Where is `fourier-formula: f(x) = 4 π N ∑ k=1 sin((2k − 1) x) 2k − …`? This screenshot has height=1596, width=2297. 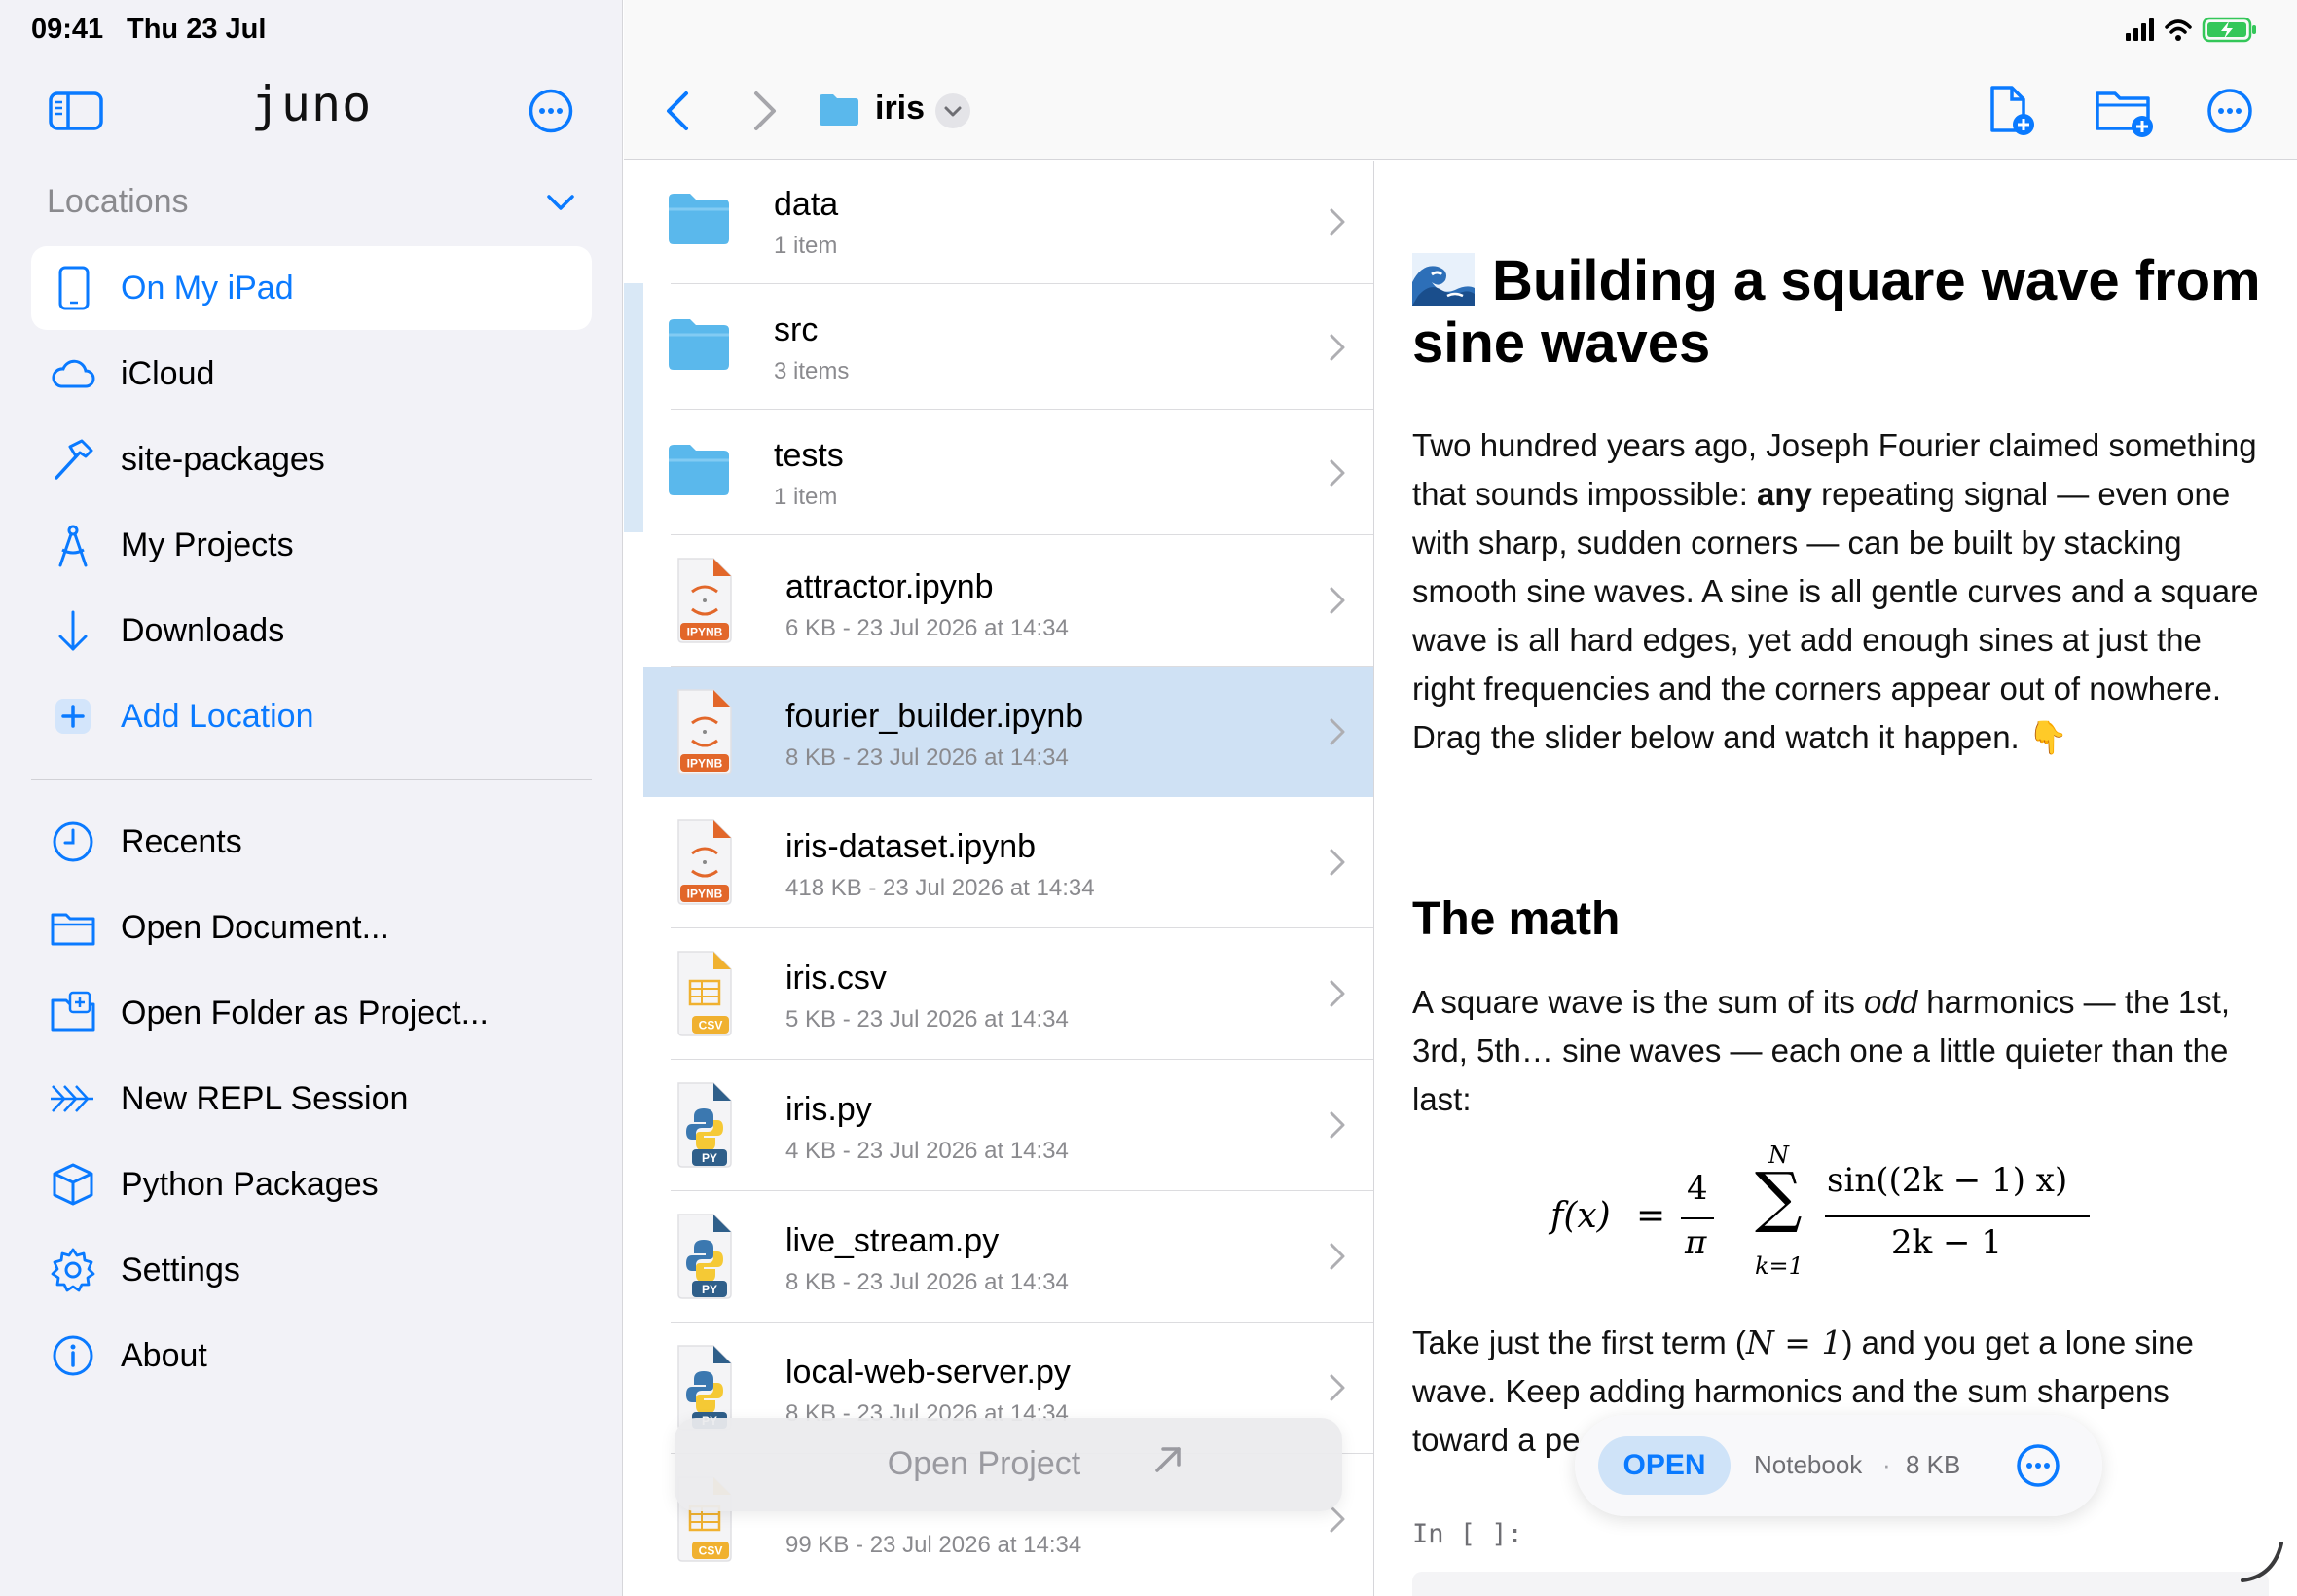 fourier-formula: f(x) = 4 π N ∑ k=1 sin((2k − 1) x) 2k − … is located at coordinates (1891, 1211).